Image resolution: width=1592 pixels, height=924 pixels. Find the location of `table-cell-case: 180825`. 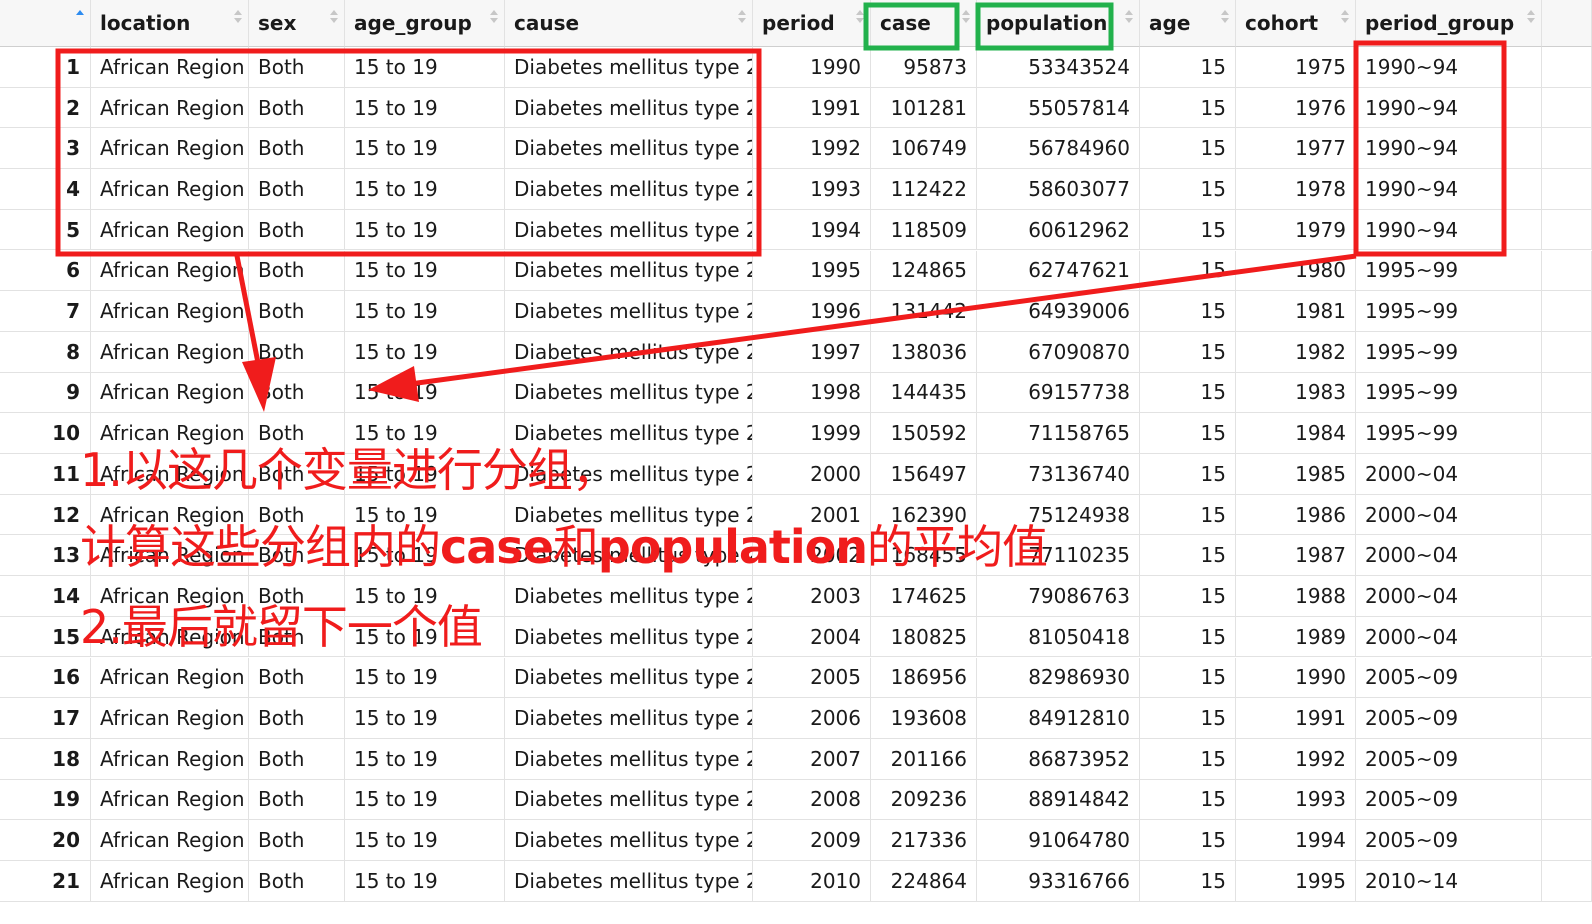

table-cell-case: 180825 is located at coordinates (924, 637).